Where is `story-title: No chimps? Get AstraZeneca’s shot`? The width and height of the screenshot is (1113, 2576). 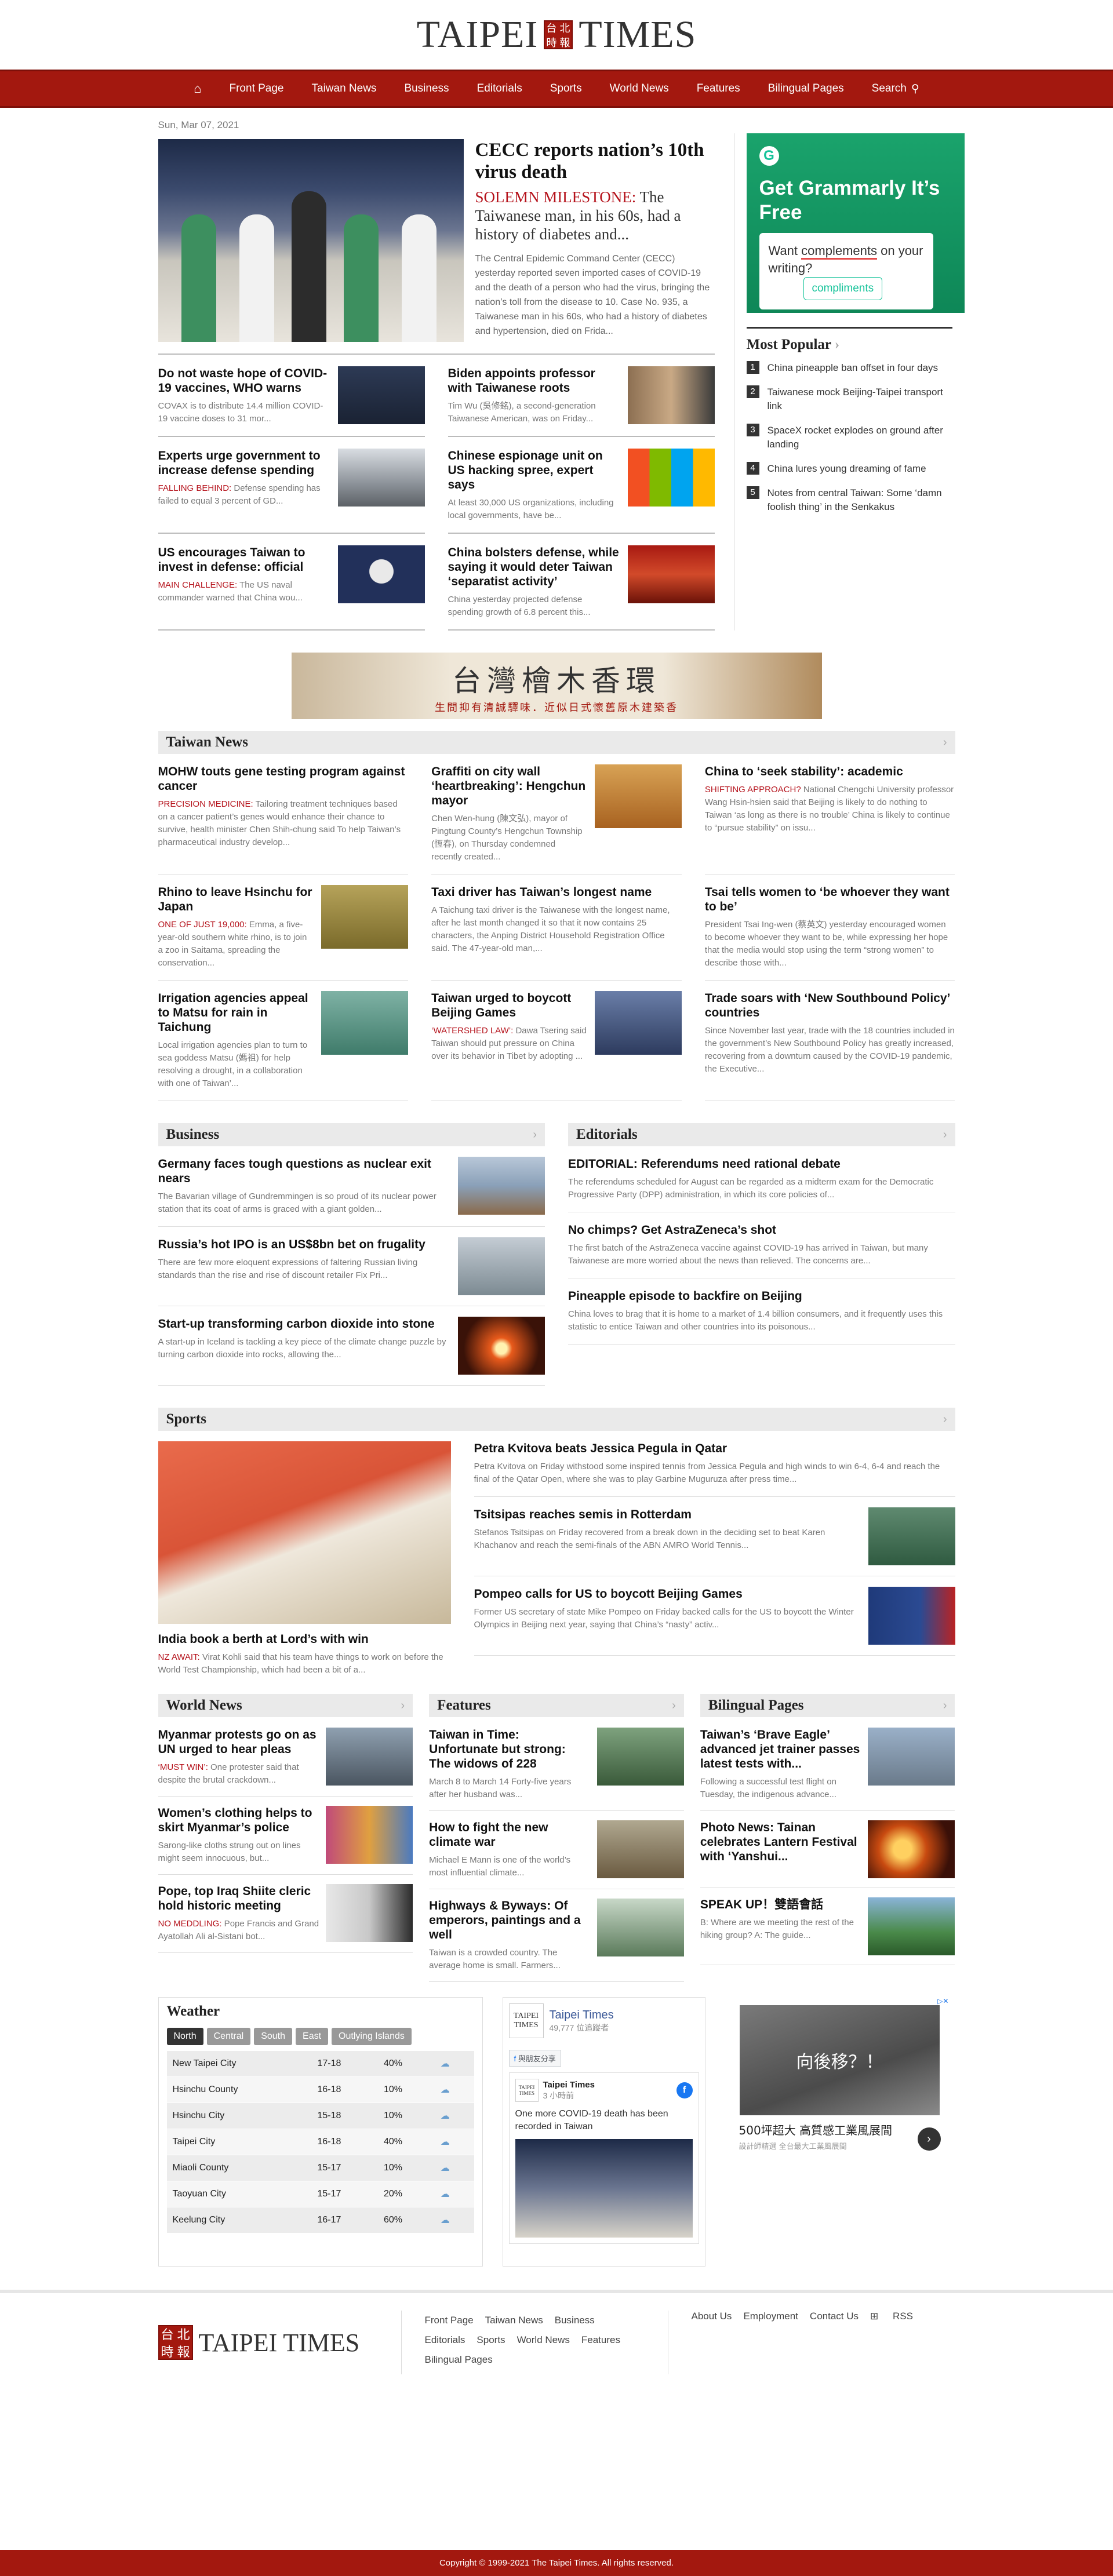 story-title: No chimps? Get AstraZeneca’s shot is located at coordinates (761, 1230).